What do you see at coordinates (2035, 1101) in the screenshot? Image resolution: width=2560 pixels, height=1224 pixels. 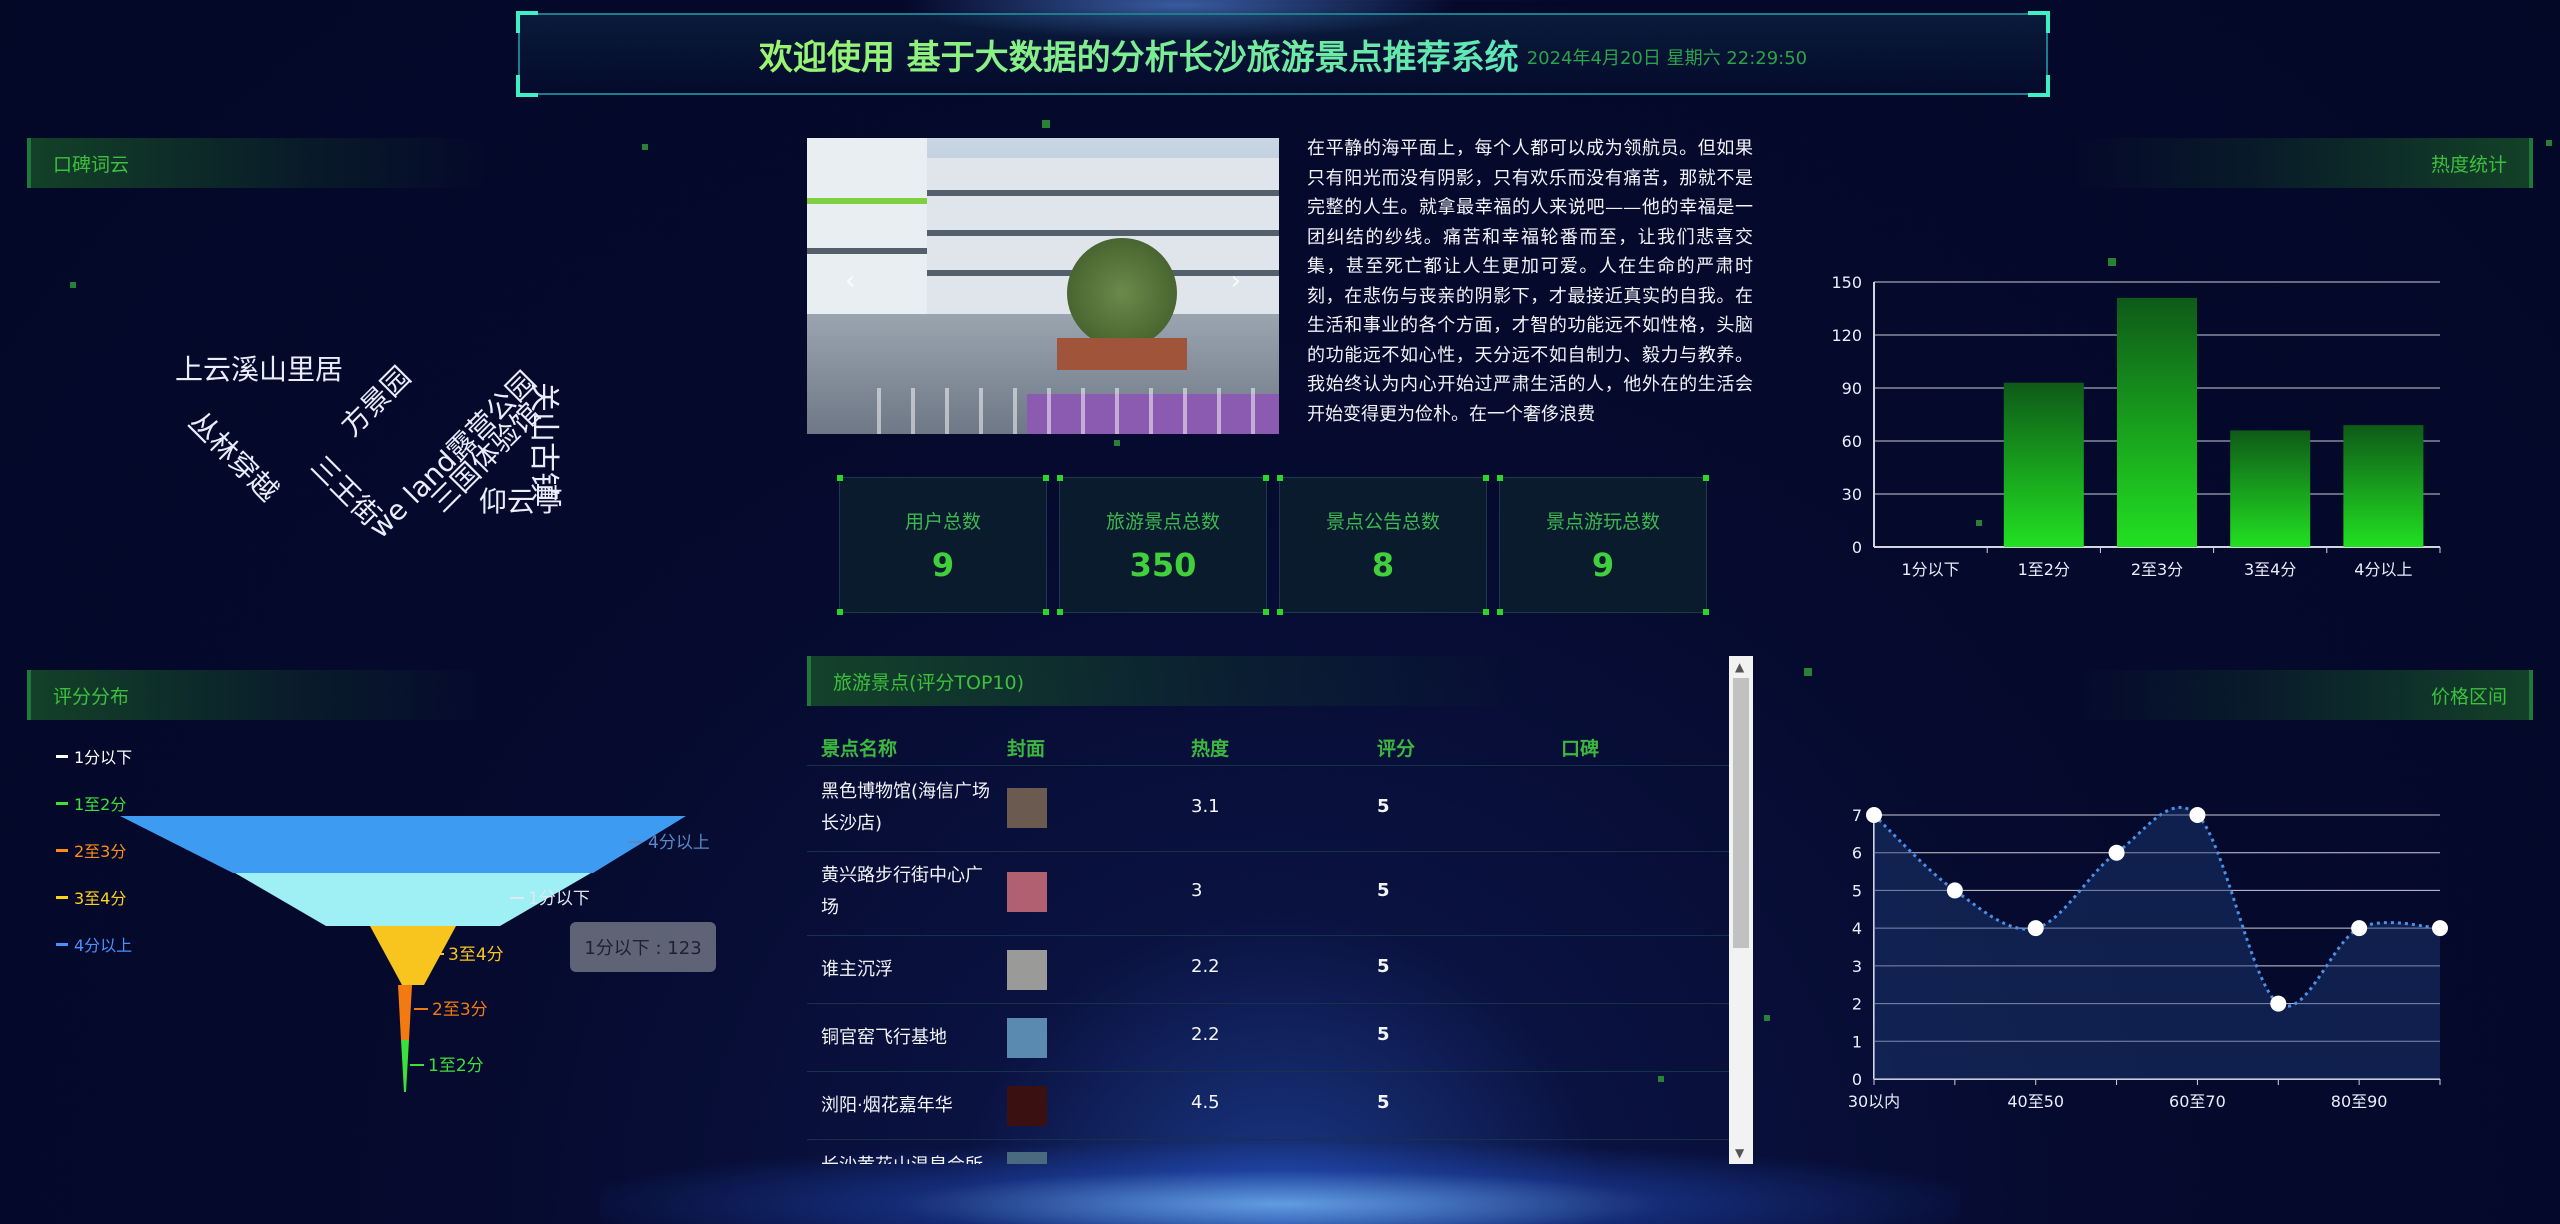 I see `x-tick-label: 40至50` at bounding box center [2035, 1101].